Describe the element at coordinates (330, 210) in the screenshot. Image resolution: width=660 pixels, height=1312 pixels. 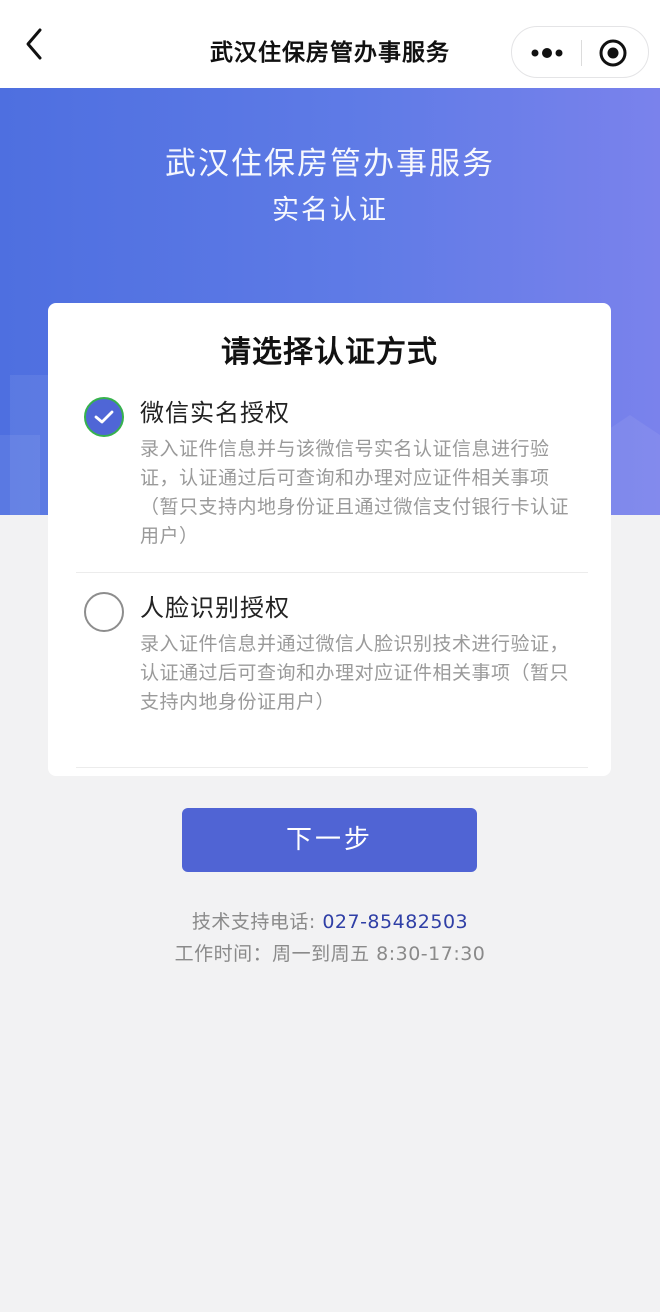
I see `hero-subtitle: 实名认证` at that location.